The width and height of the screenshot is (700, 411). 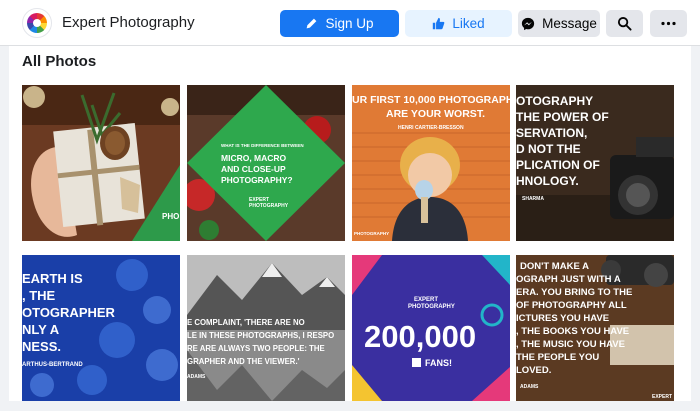 What do you see at coordinates (52, 278) in the screenshot?
I see `photo-earth-line-1: EARTH IS` at bounding box center [52, 278].